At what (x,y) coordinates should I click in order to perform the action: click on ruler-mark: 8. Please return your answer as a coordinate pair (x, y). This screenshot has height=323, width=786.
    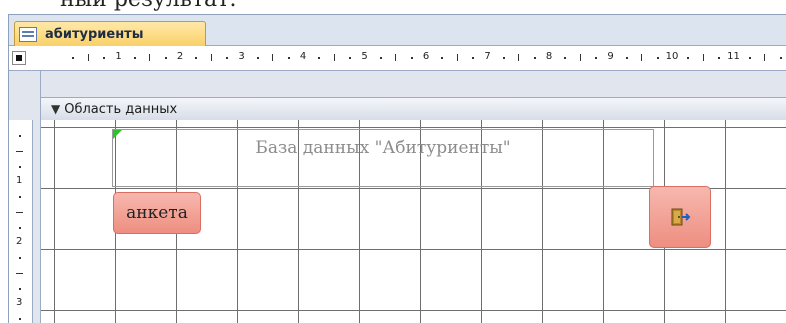
    Looking at the image, I should click on (549, 56).